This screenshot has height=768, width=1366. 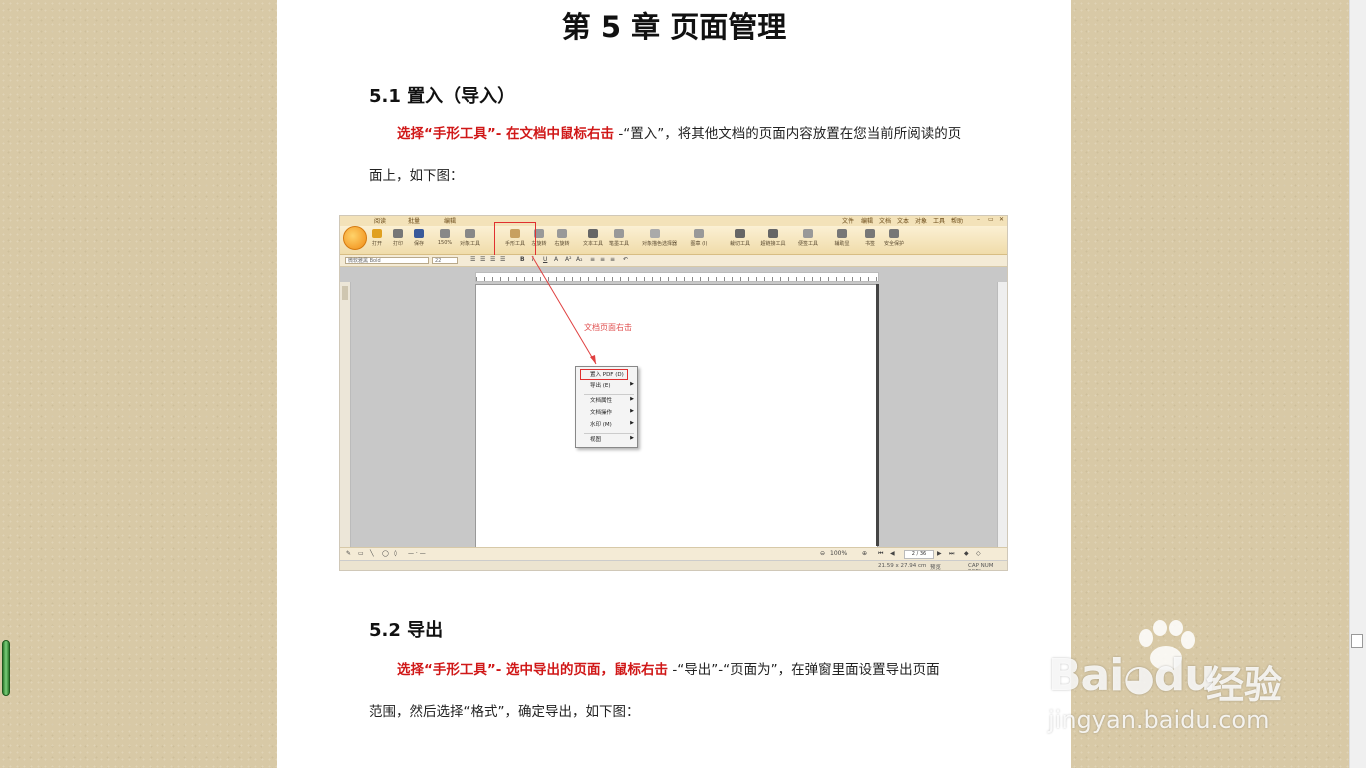 I want to click on annotation-arrow, so click(x=564, y=310).